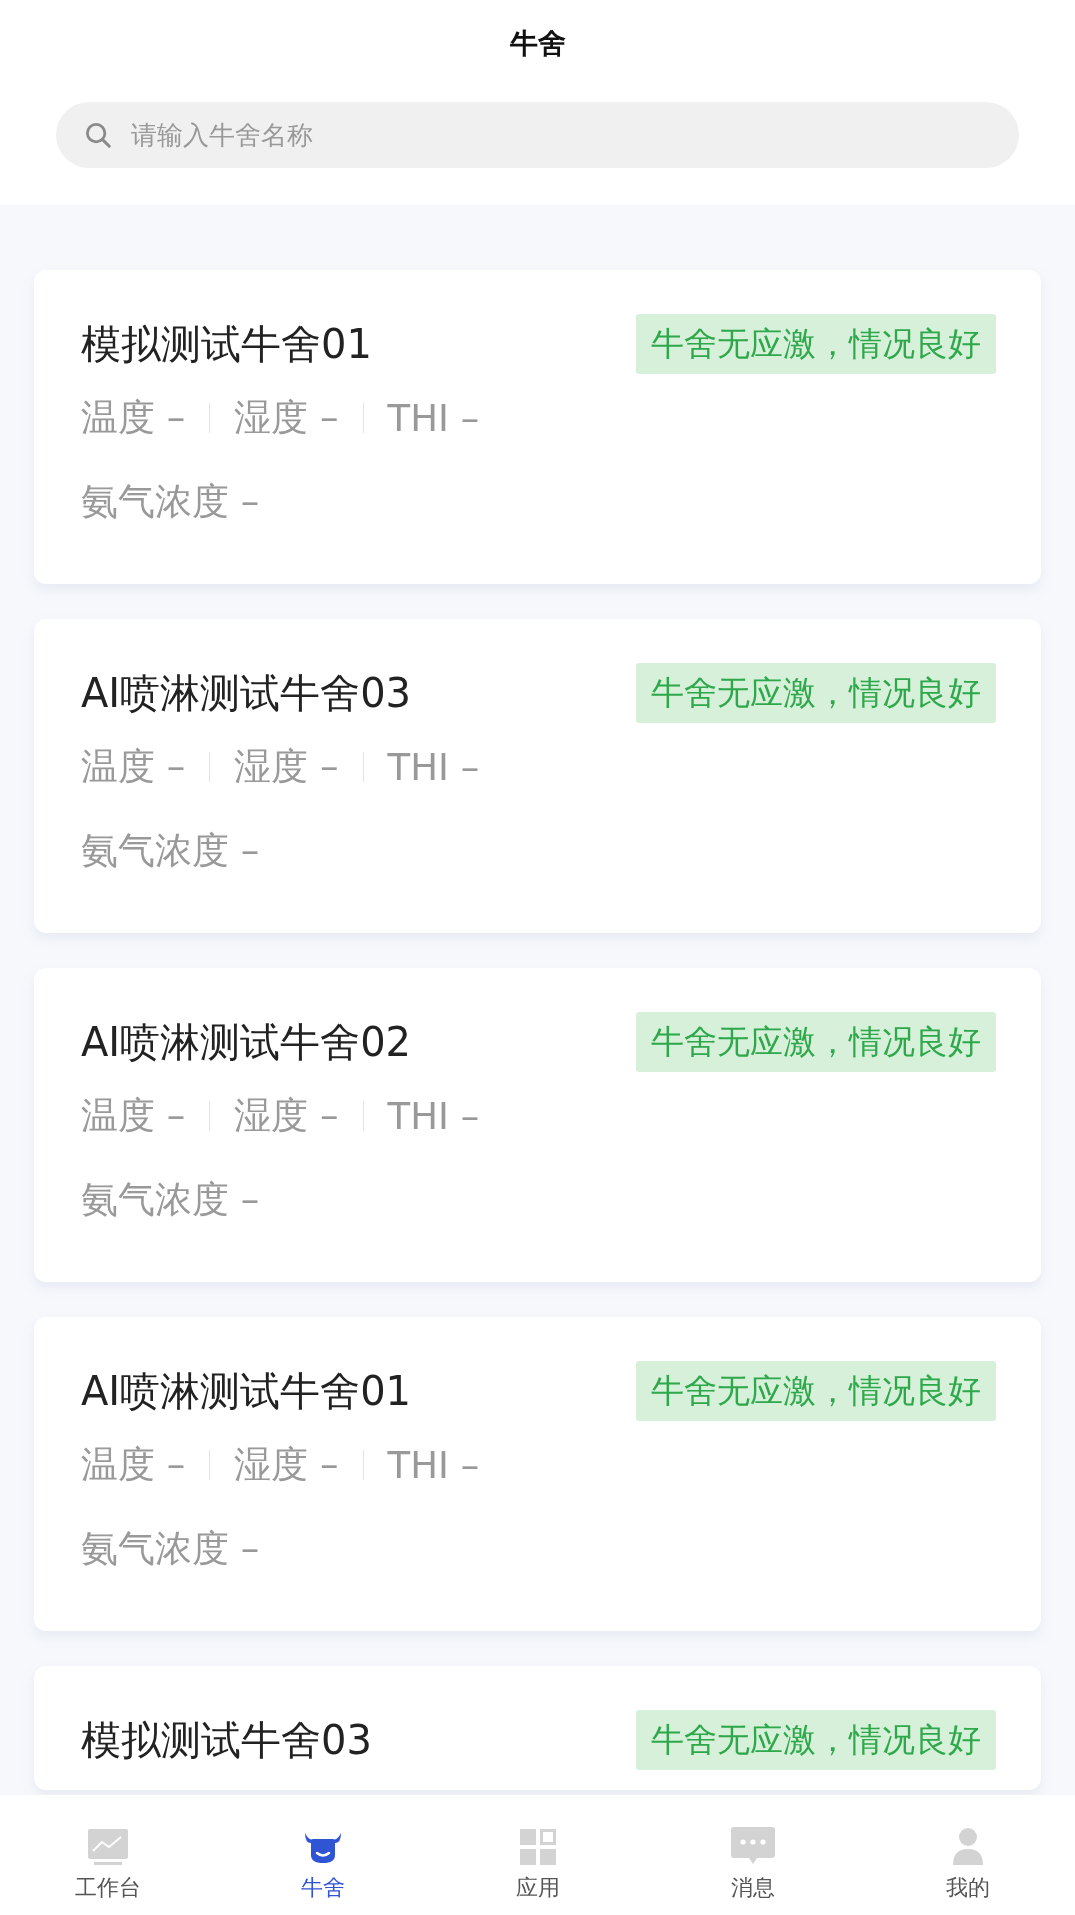 The width and height of the screenshot is (1075, 1915). I want to click on search-field: 请输入牛舍名称, so click(537, 135).